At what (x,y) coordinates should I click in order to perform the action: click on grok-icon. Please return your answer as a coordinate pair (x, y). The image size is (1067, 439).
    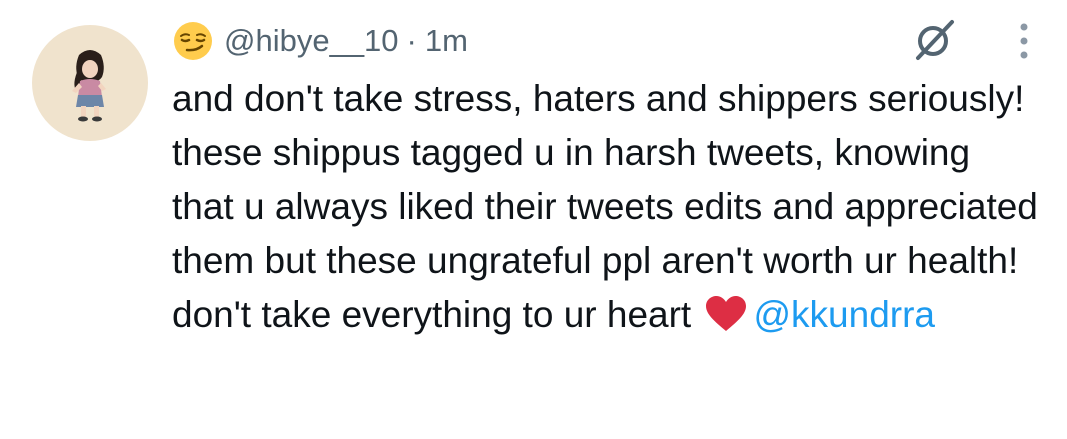
    Looking at the image, I should click on (935, 40).